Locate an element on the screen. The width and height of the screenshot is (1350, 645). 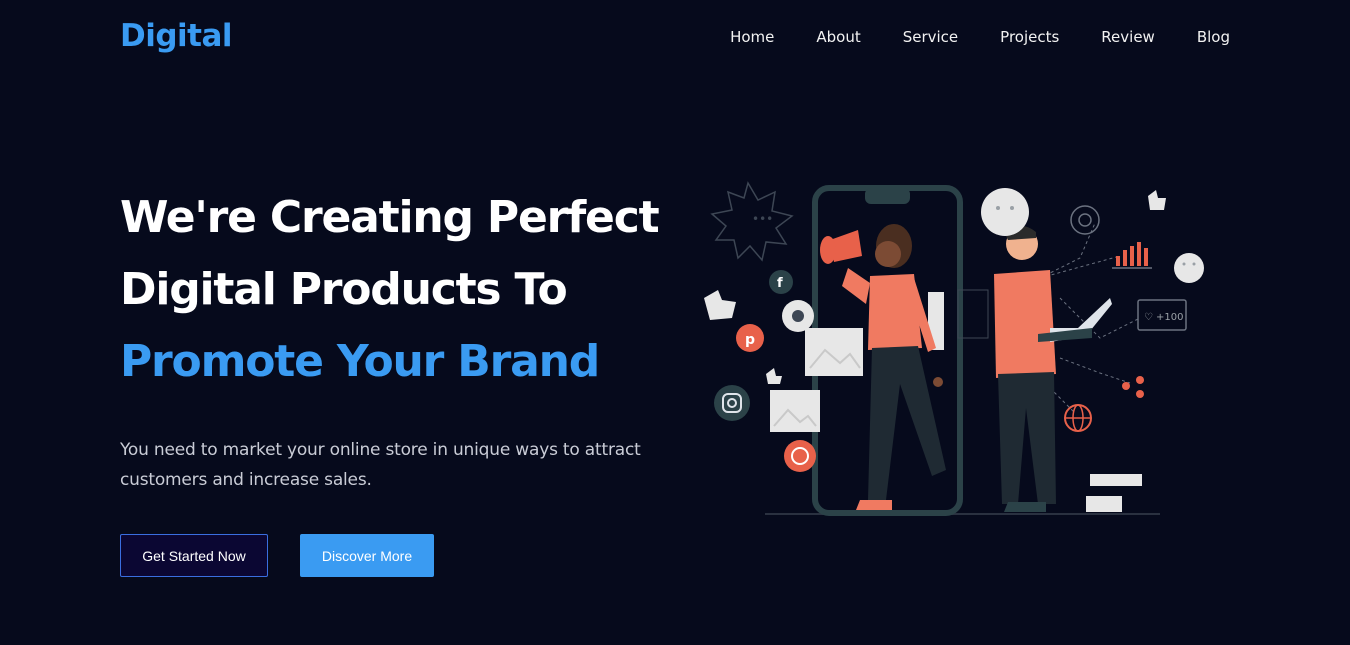
discover-more-button: Discover More is located at coordinates (367, 555).